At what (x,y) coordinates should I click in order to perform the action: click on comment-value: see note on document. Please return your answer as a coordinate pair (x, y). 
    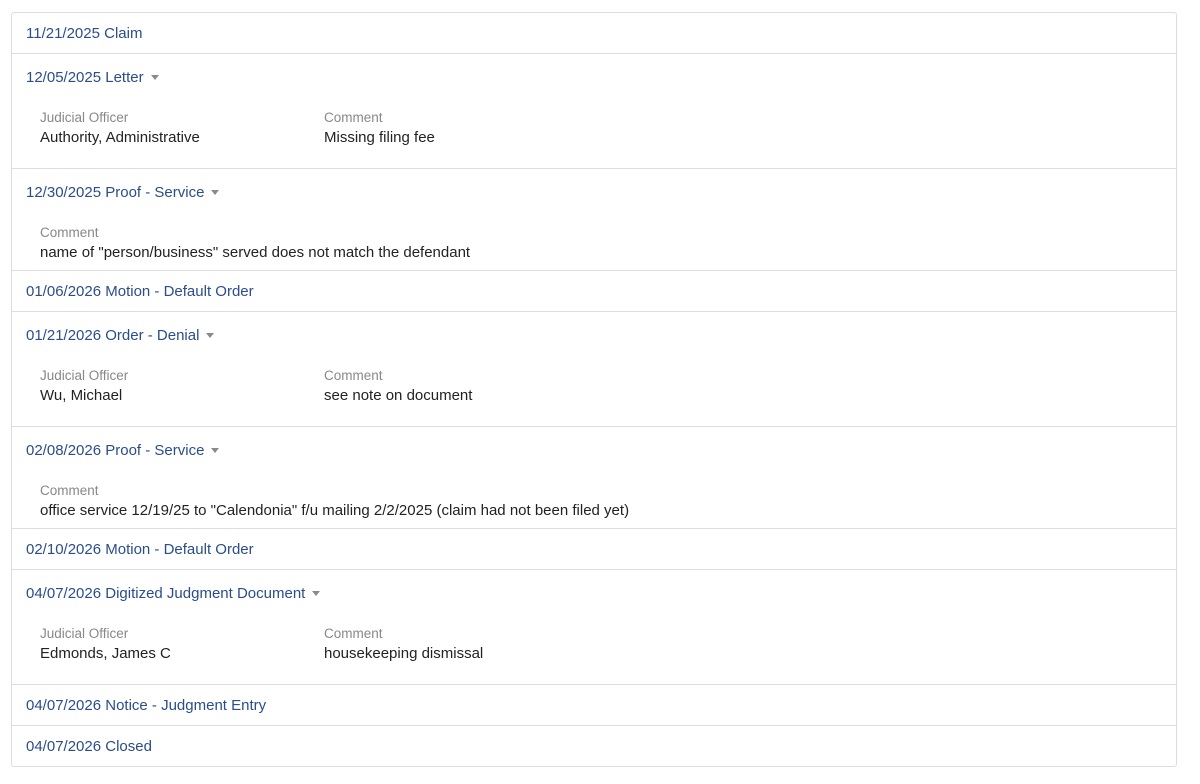
    Looking at the image, I should click on (398, 395).